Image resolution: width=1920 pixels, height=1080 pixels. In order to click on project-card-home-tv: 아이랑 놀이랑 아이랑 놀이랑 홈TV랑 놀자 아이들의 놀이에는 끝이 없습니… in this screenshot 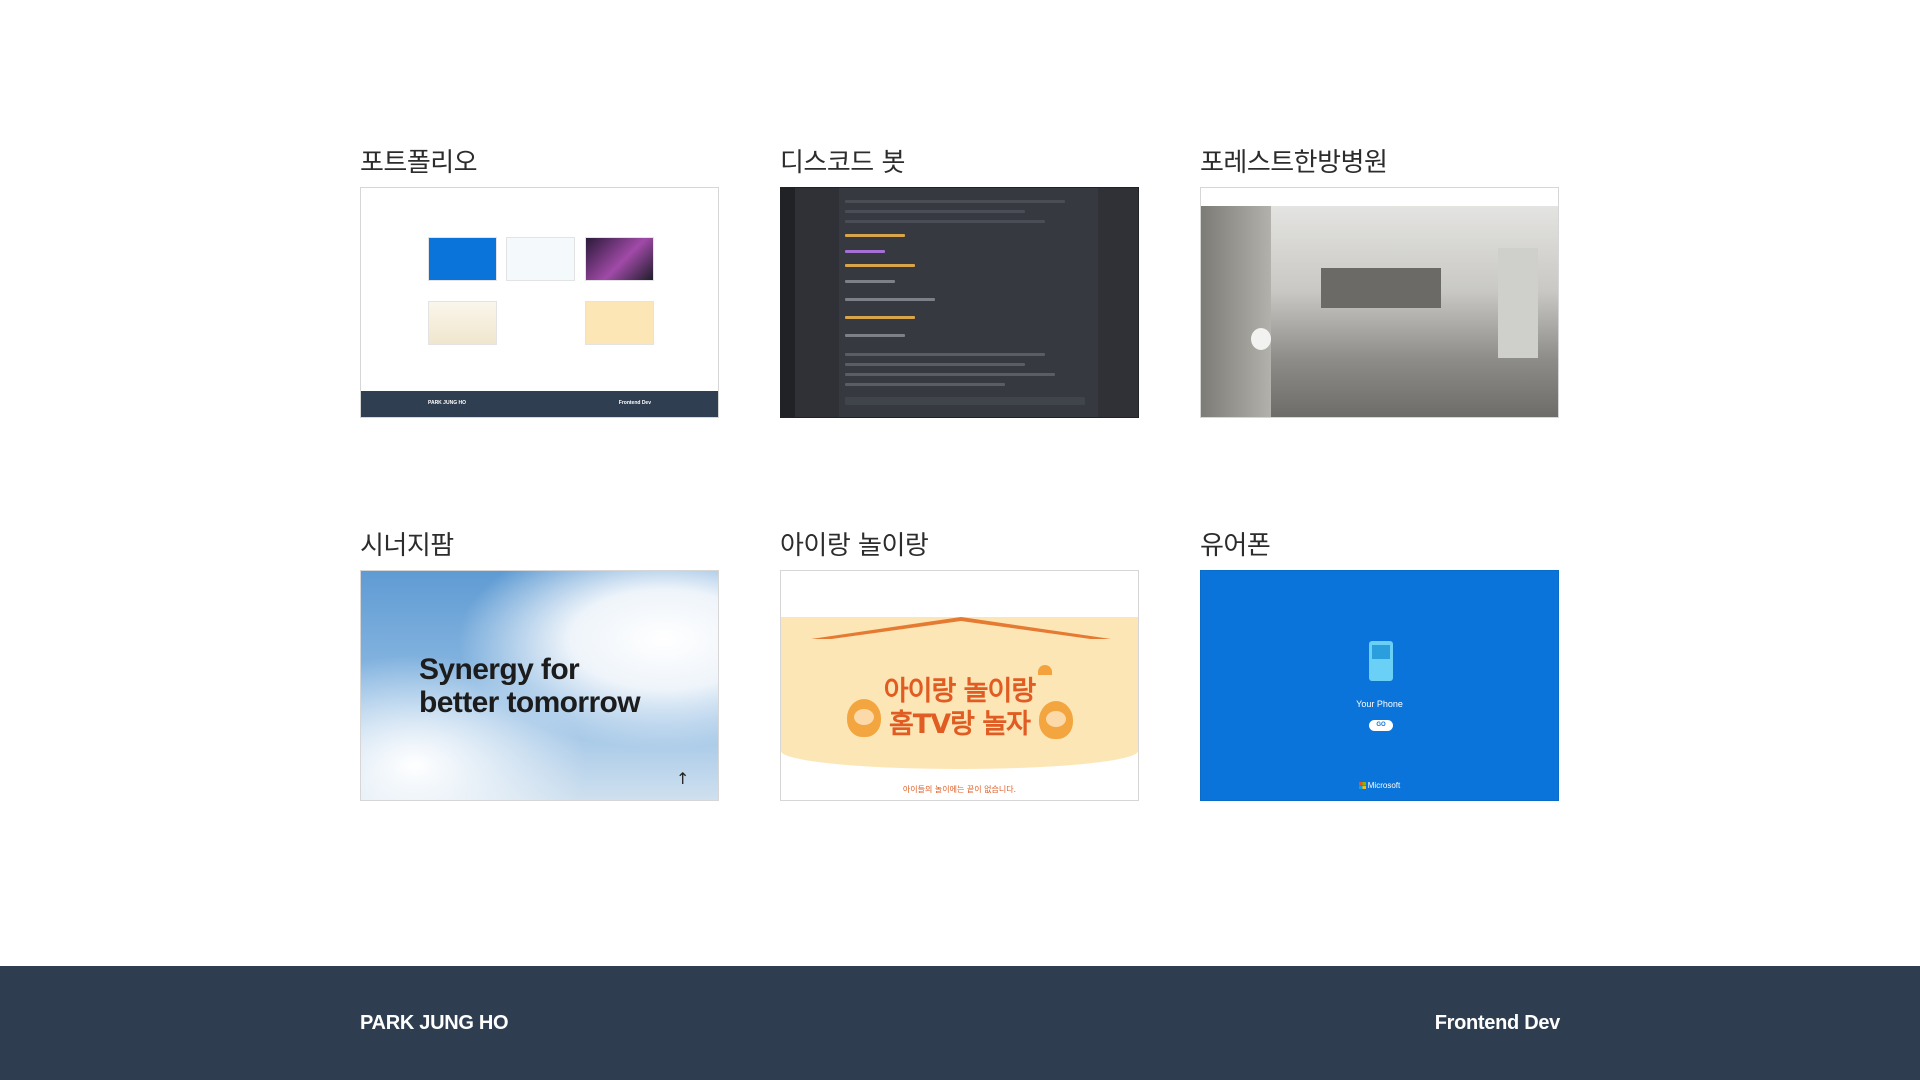, I will do `click(959, 664)`.